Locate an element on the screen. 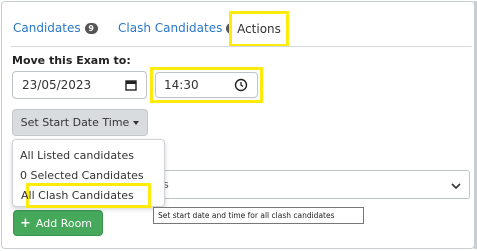 Image resolution: width=477 pixels, height=251 pixels. candidates-count-badge: 9 is located at coordinates (91, 28).